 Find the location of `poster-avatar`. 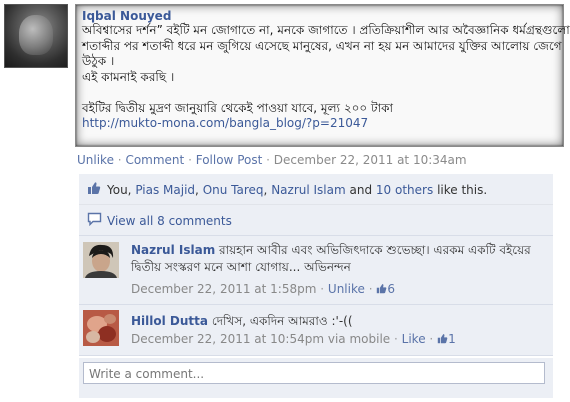

poster-avatar is located at coordinates (36, 36).